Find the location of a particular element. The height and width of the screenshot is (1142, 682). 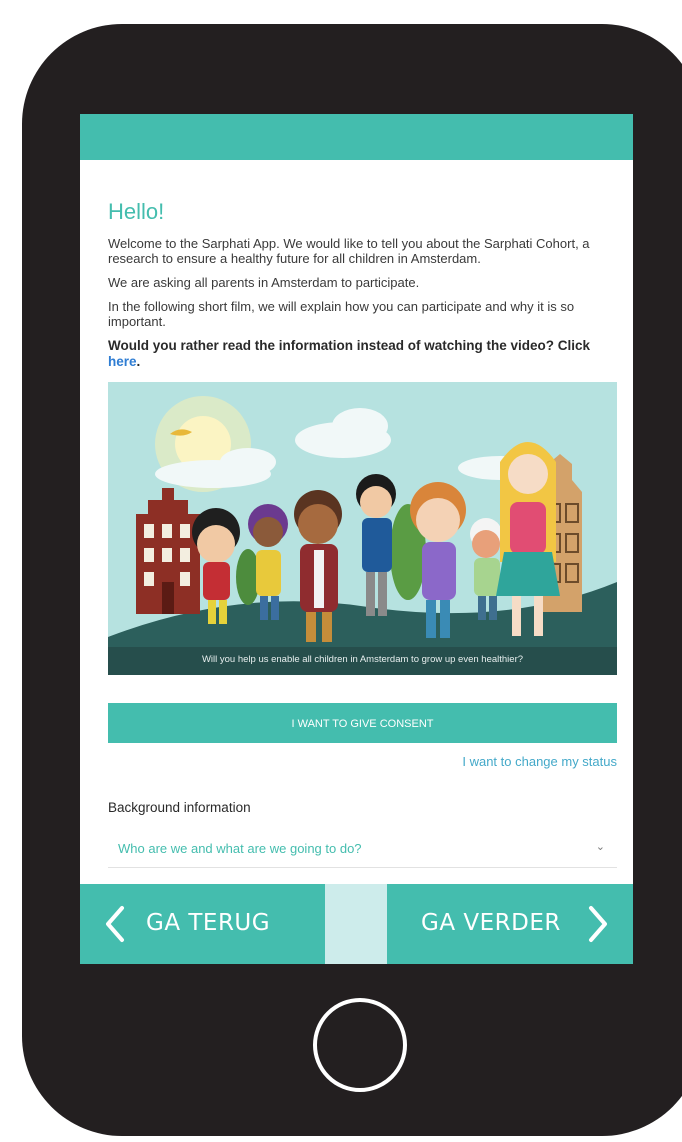

change-status-link: I want to change my status is located at coordinates (539, 761).